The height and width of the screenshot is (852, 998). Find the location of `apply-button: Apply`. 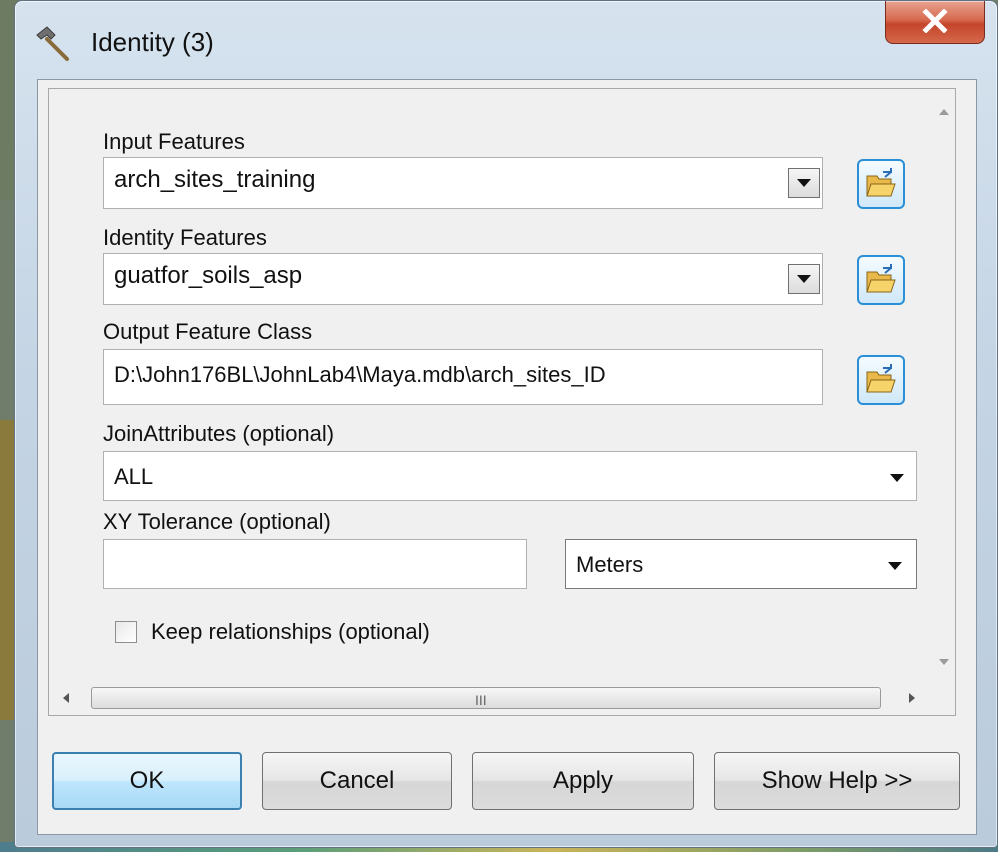

apply-button: Apply is located at coordinates (583, 781).